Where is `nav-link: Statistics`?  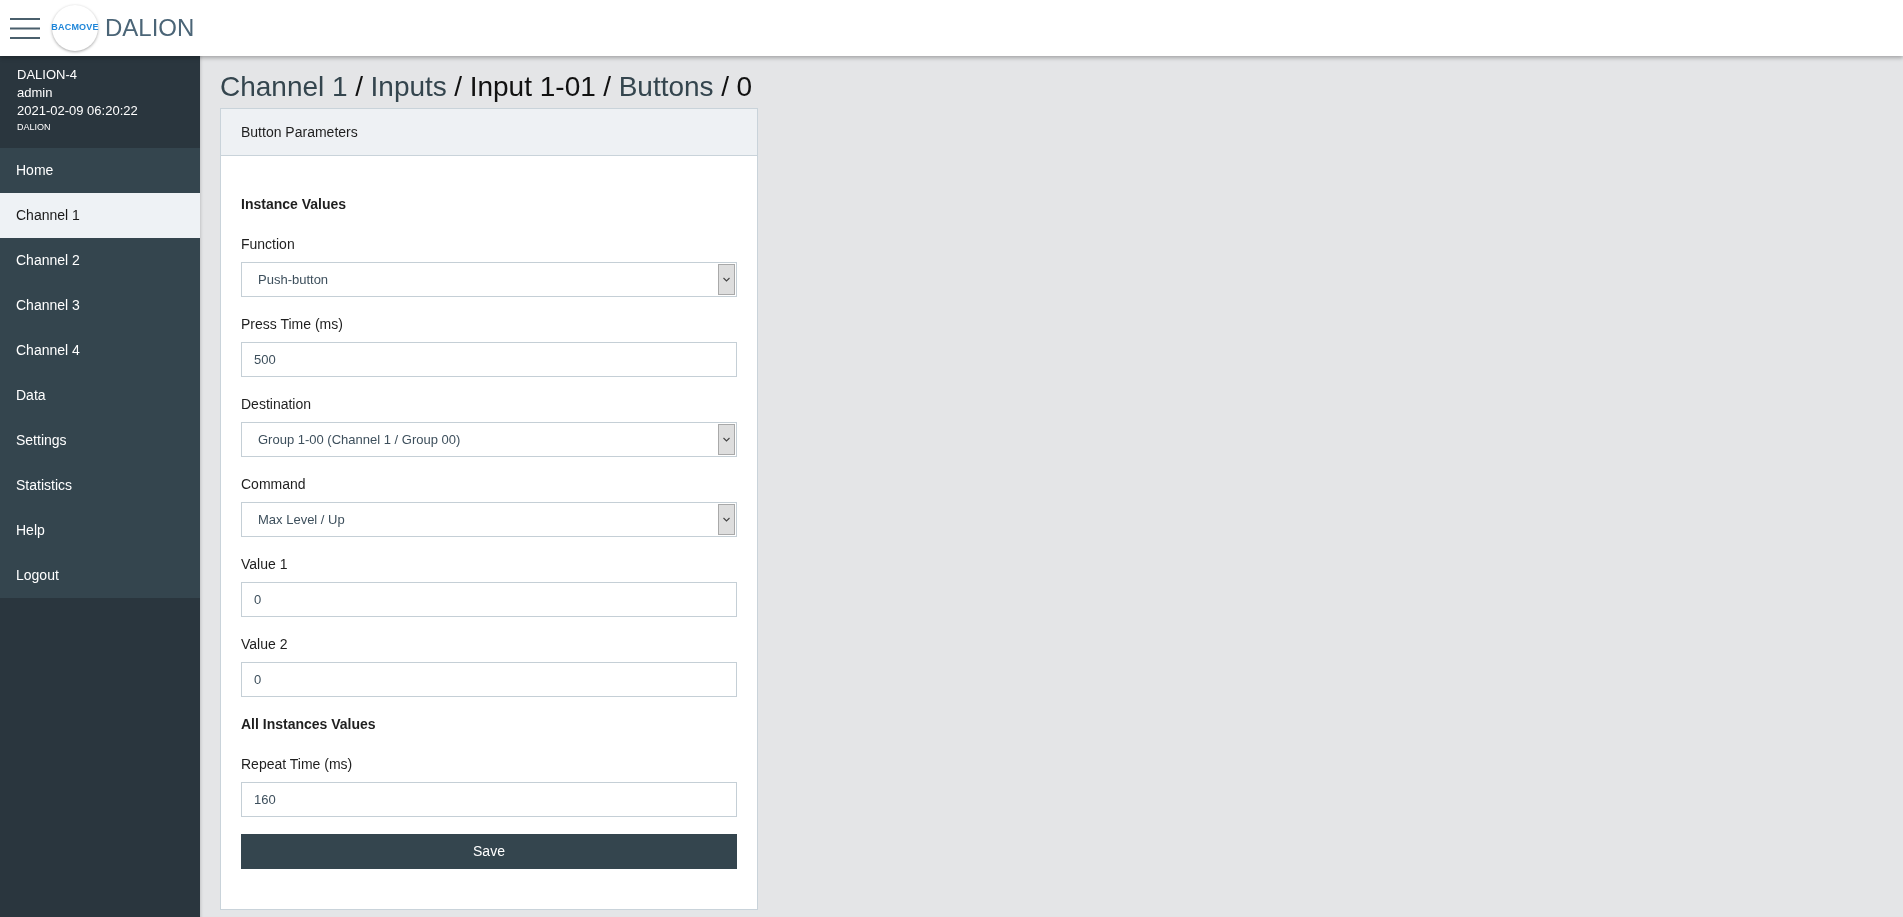 nav-link: Statistics is located at coordinates (100, 485).